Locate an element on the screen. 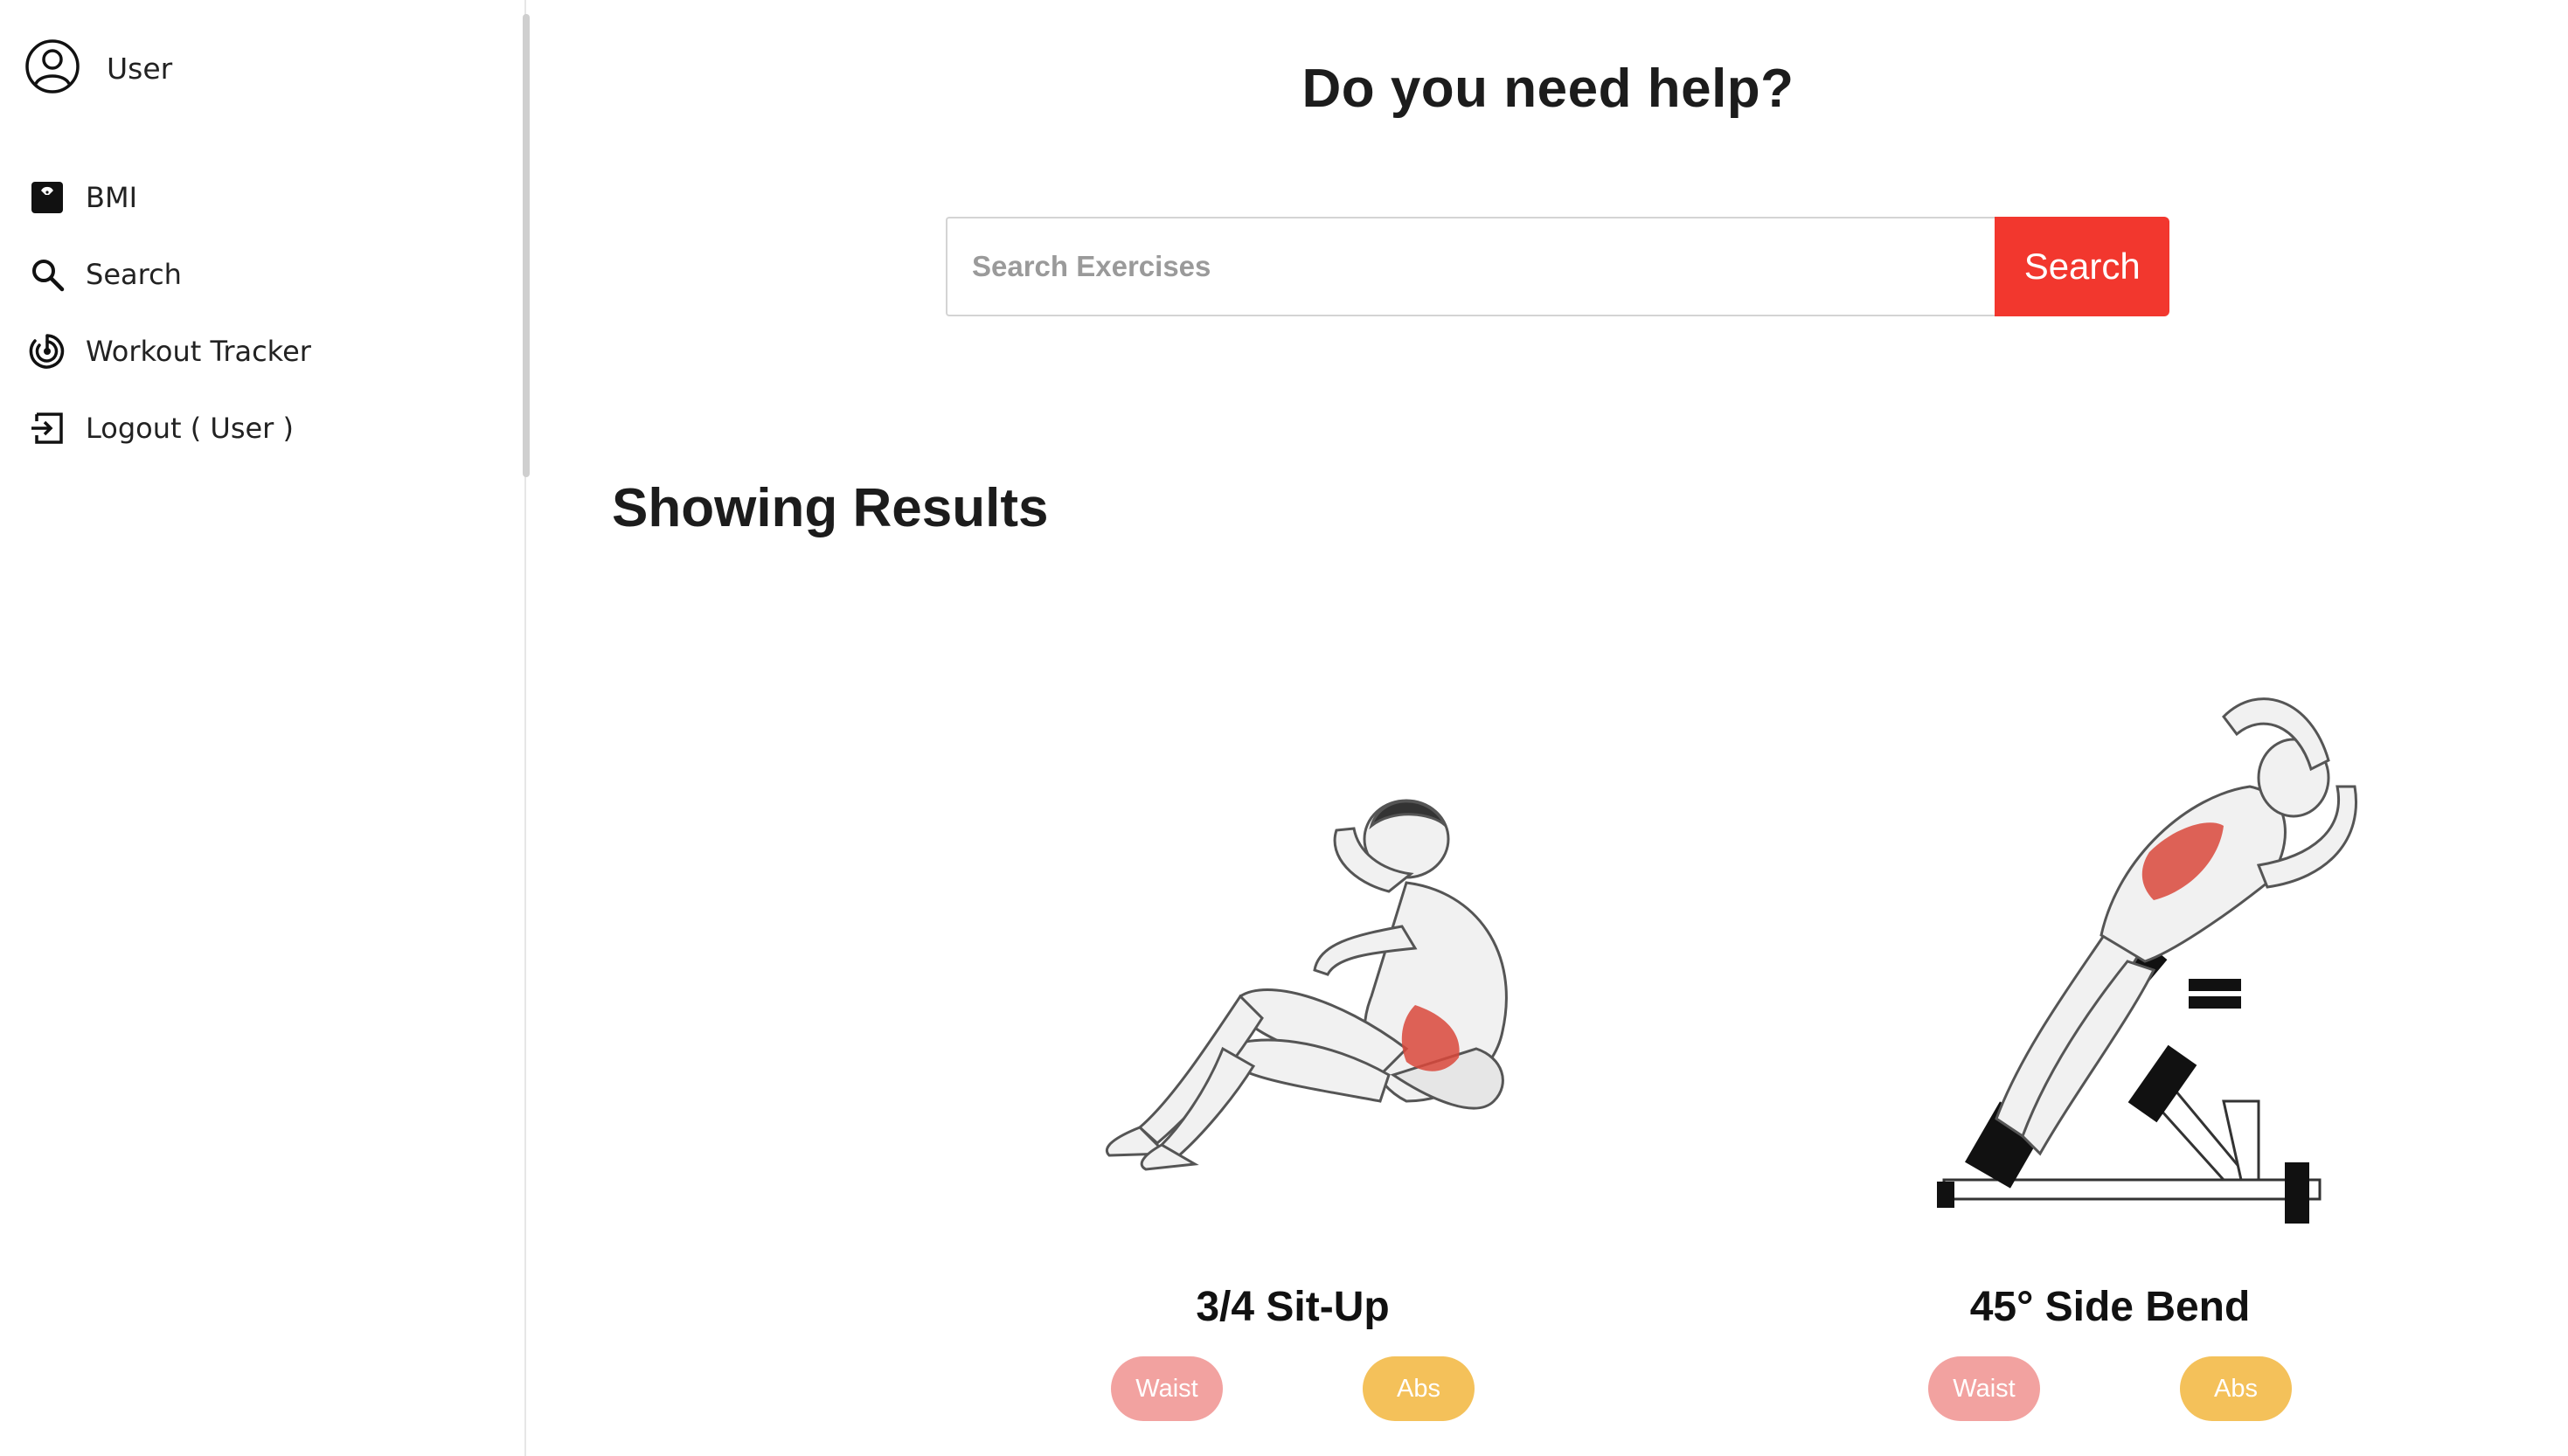 This screenshot has width=2568, height=1456. user-avatar-icon is located at coordinates (52, 68).